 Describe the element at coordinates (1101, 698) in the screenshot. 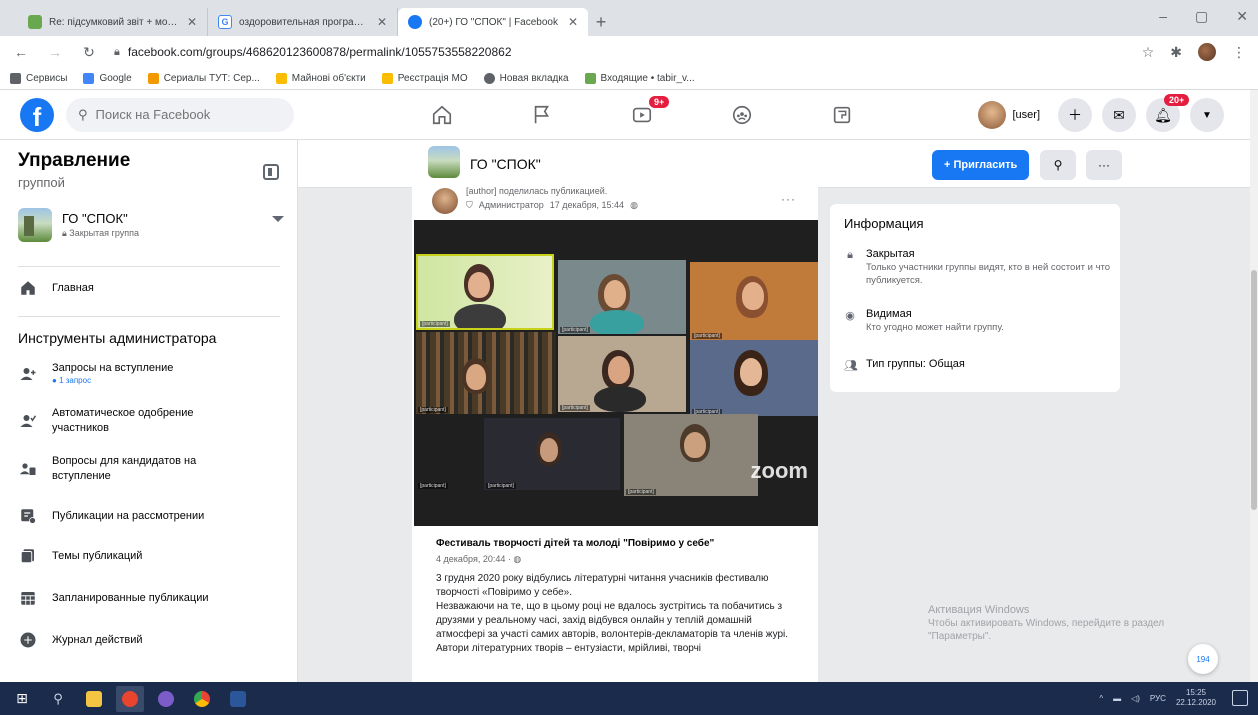

I see `tray-chevron-icon: ^` at that location.